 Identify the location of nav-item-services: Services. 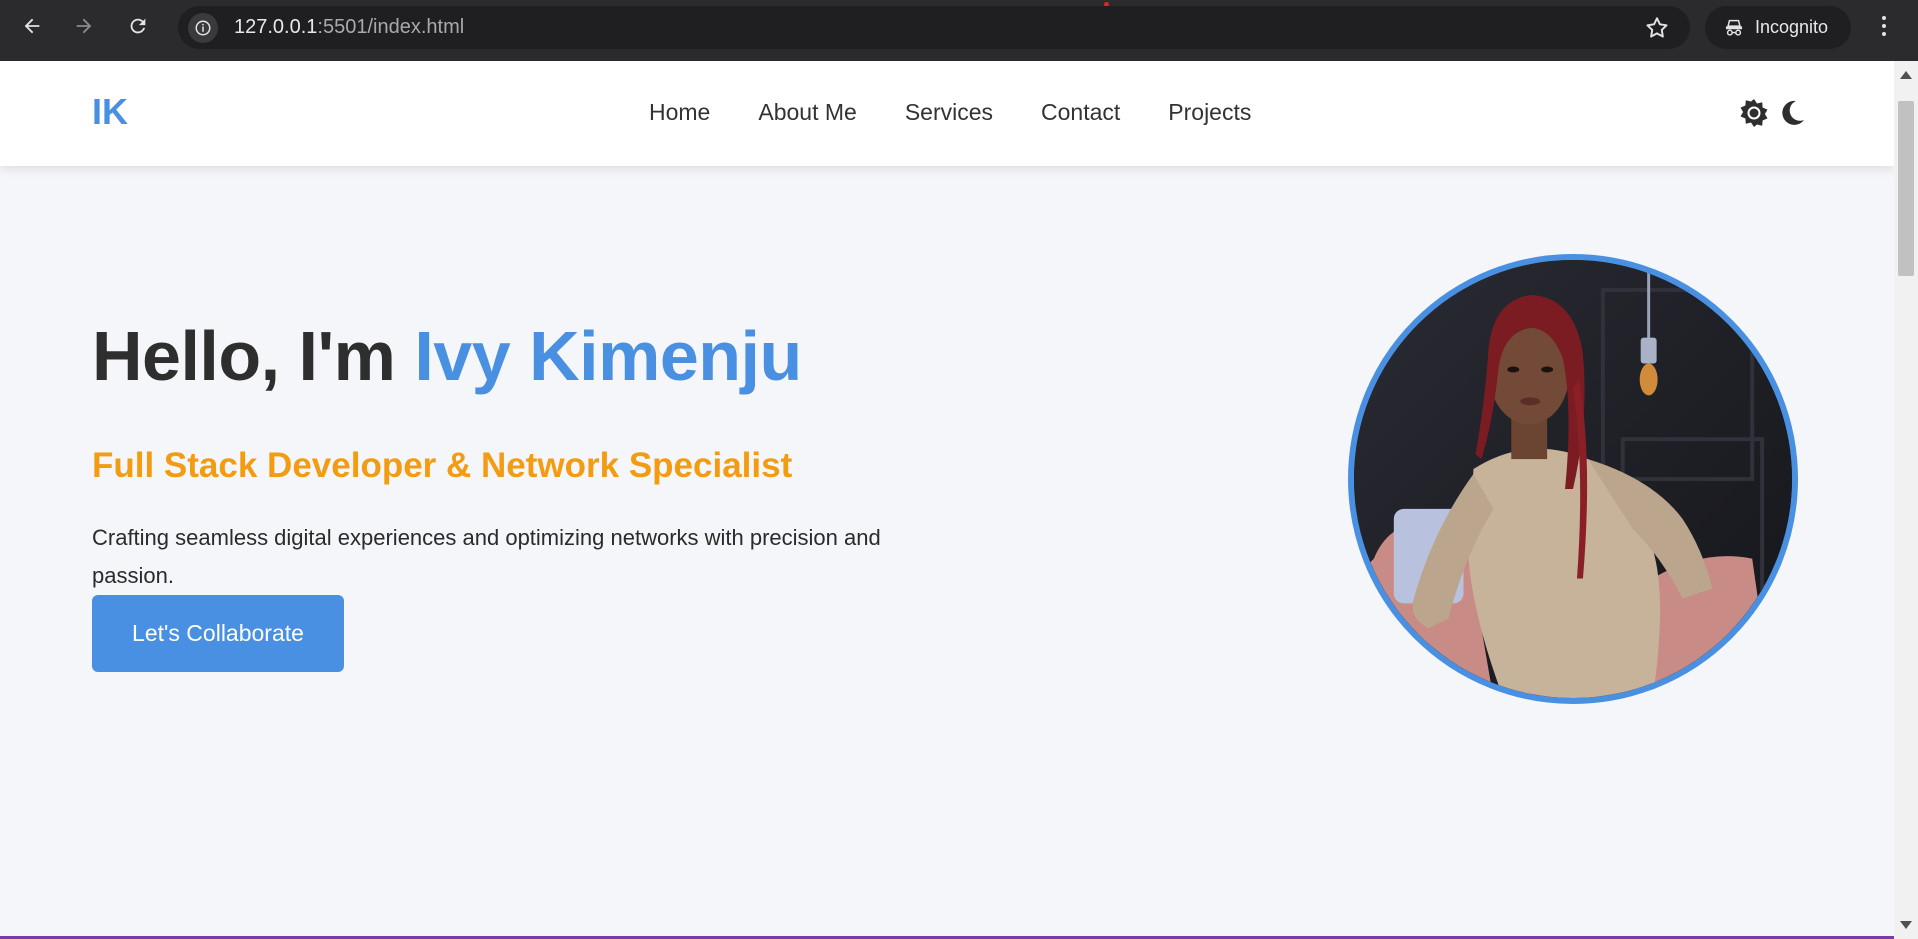
(949, 112).